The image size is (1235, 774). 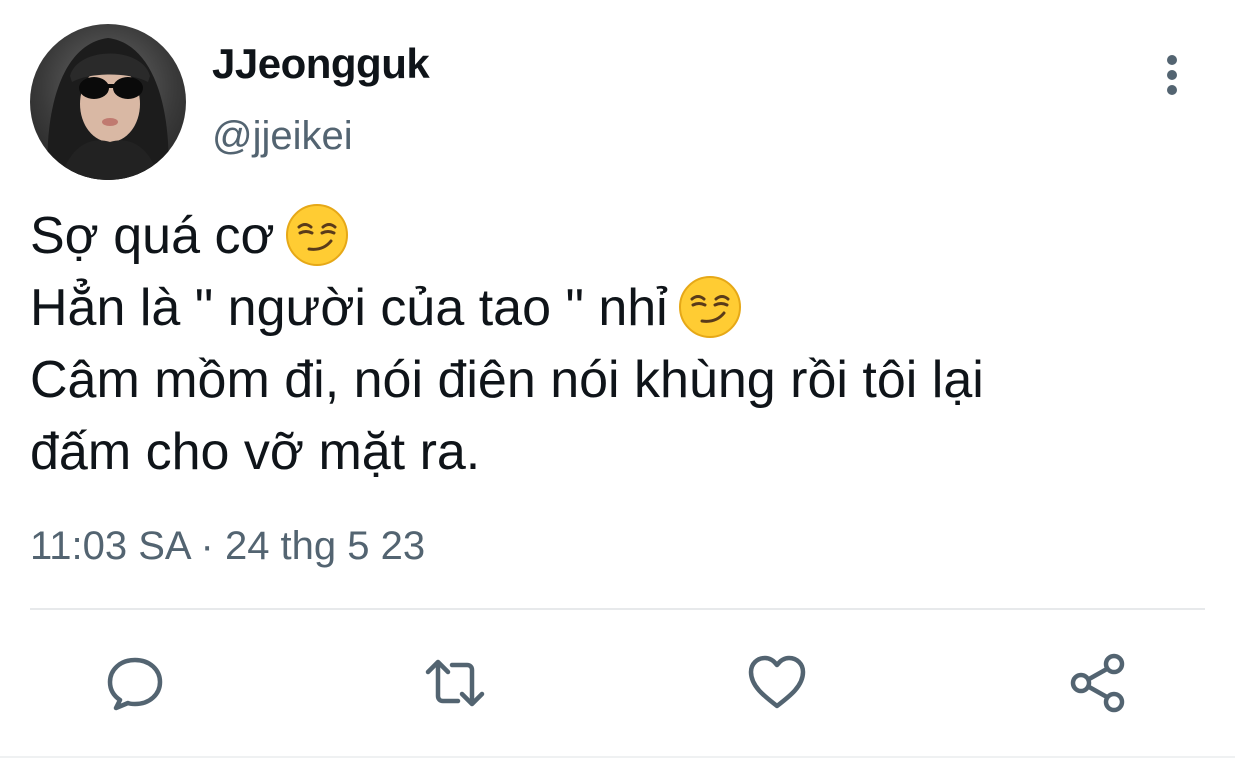 What do you see at coordinates (227, 546) in the screenshot?
I see `tweet-timestamp: 11:03 SA · 24 thg 5 23` at bounding box center [227, 546].